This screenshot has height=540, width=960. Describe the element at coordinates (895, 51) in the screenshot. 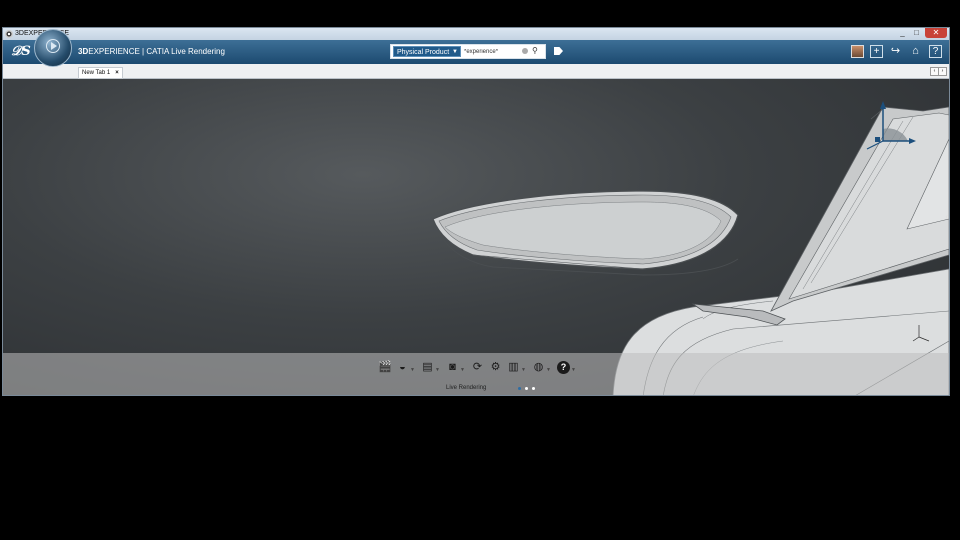

I see `share-icon: ↪` at that location.